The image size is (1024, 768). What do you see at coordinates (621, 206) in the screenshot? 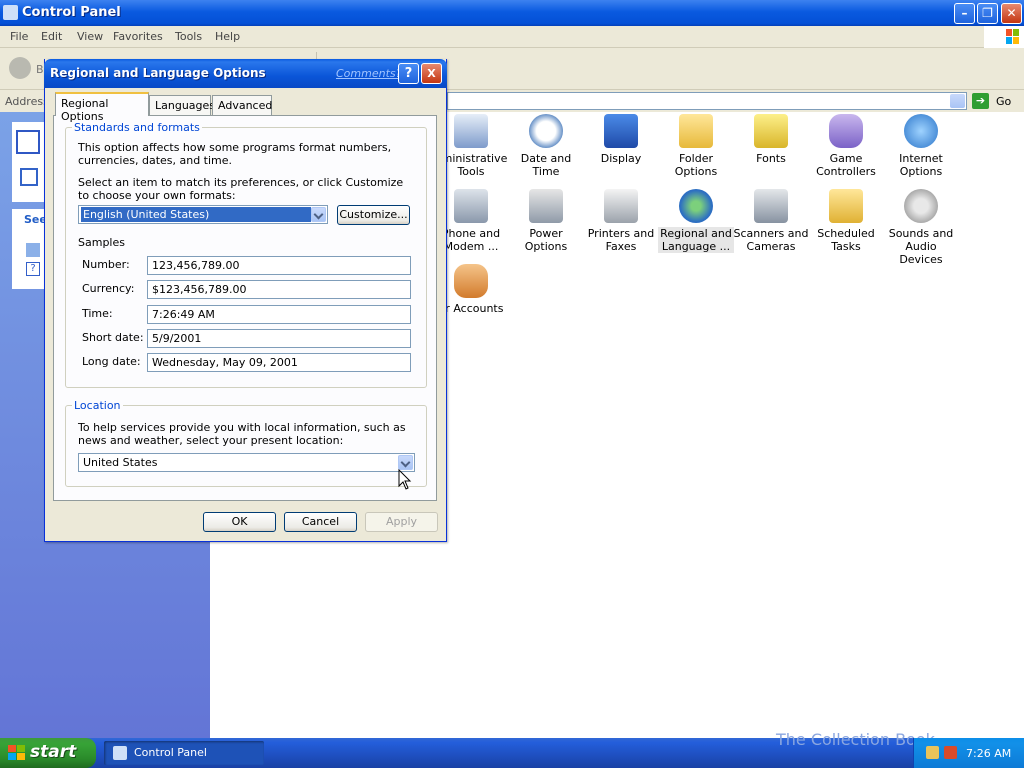
I see `printer-icon` at bounding box center [621, 206].